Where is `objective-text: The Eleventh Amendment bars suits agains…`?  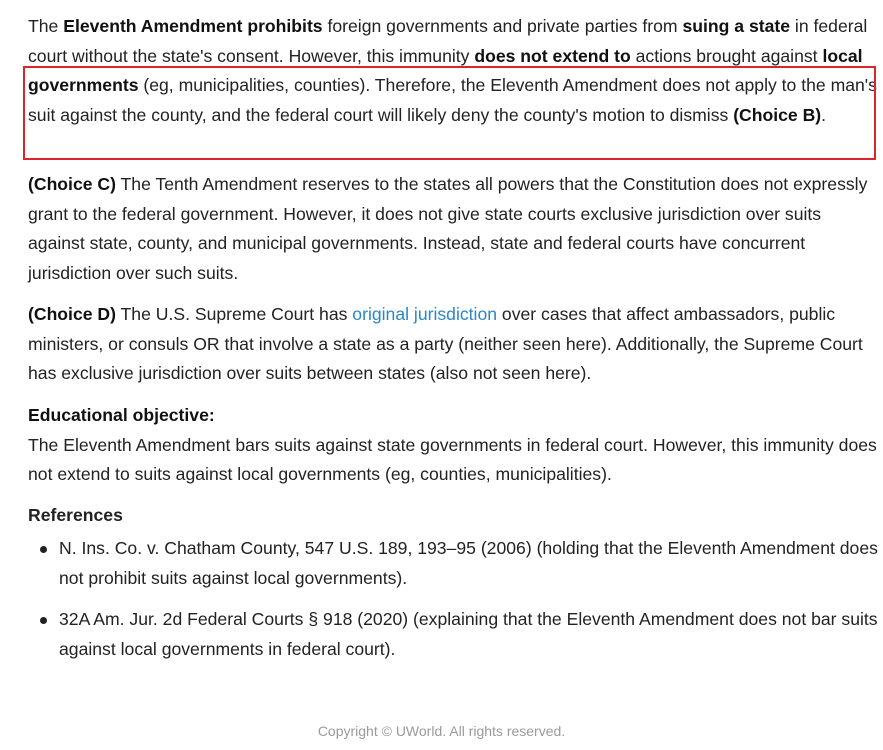
objective-text: The Eleventh Amendment bars suits agains… is located at coordinates (452, 459).